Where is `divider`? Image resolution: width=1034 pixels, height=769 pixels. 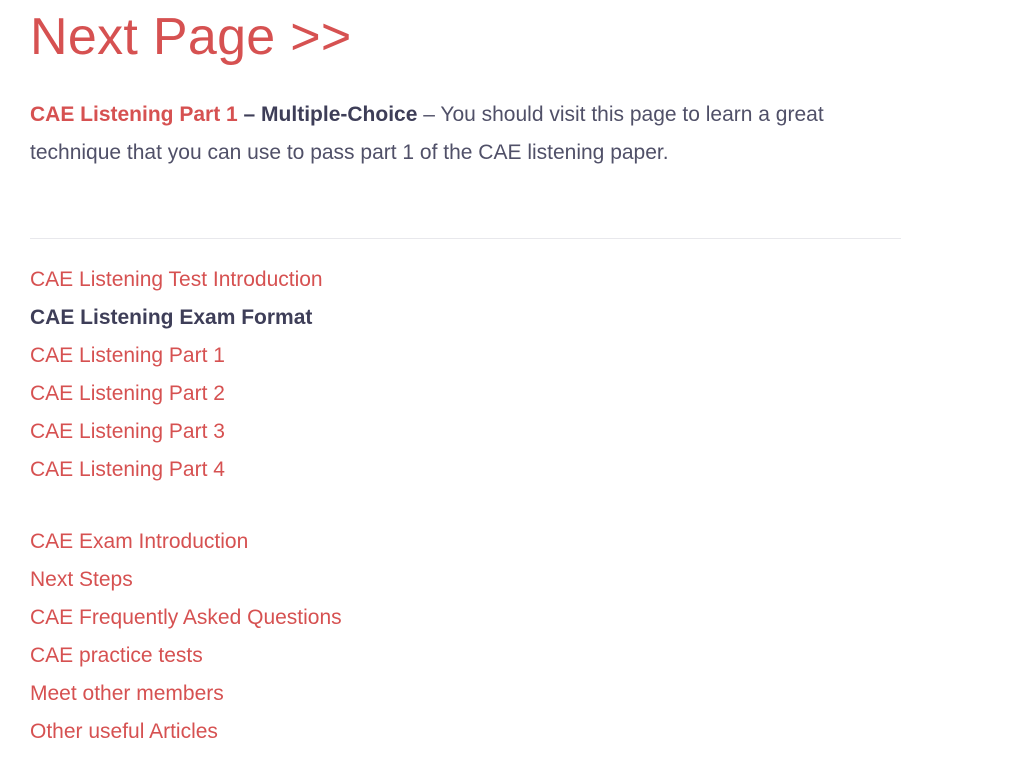 divider is located at coordinates (465, 238).